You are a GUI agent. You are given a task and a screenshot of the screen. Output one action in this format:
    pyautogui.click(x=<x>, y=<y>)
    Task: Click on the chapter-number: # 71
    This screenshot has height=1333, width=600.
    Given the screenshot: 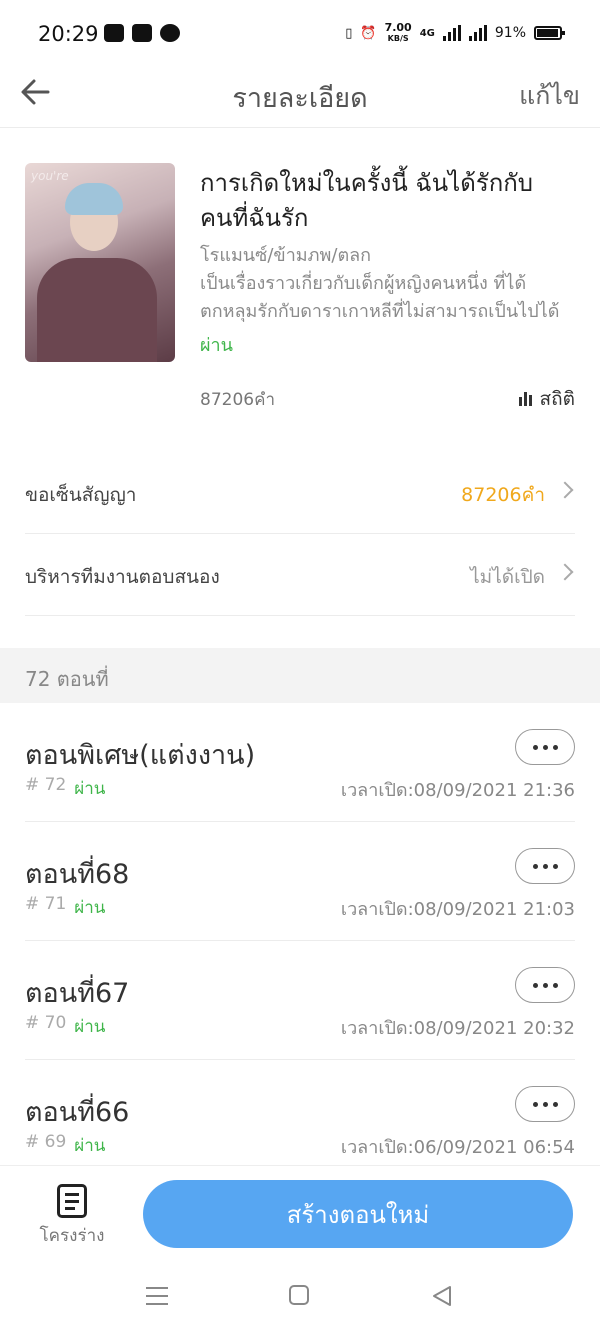 What is the action you would take?
    pyautogui.click(x=46, y=904)
    